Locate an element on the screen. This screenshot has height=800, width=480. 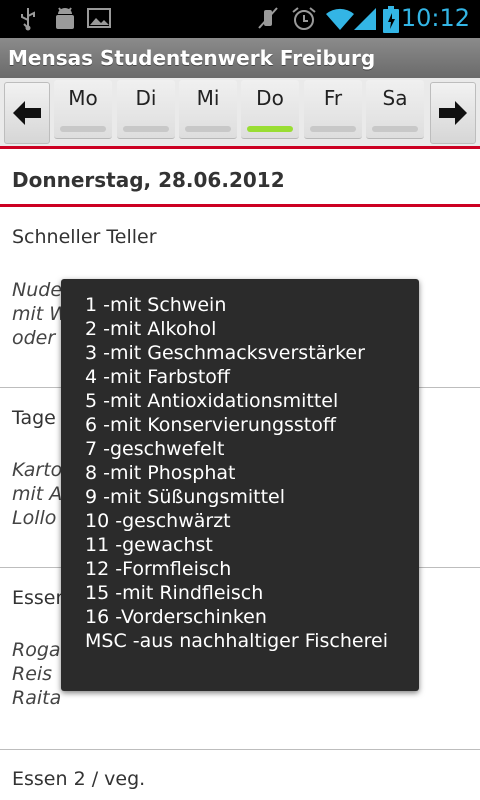
arrow-right-icon is located at coordinates (453, 113).